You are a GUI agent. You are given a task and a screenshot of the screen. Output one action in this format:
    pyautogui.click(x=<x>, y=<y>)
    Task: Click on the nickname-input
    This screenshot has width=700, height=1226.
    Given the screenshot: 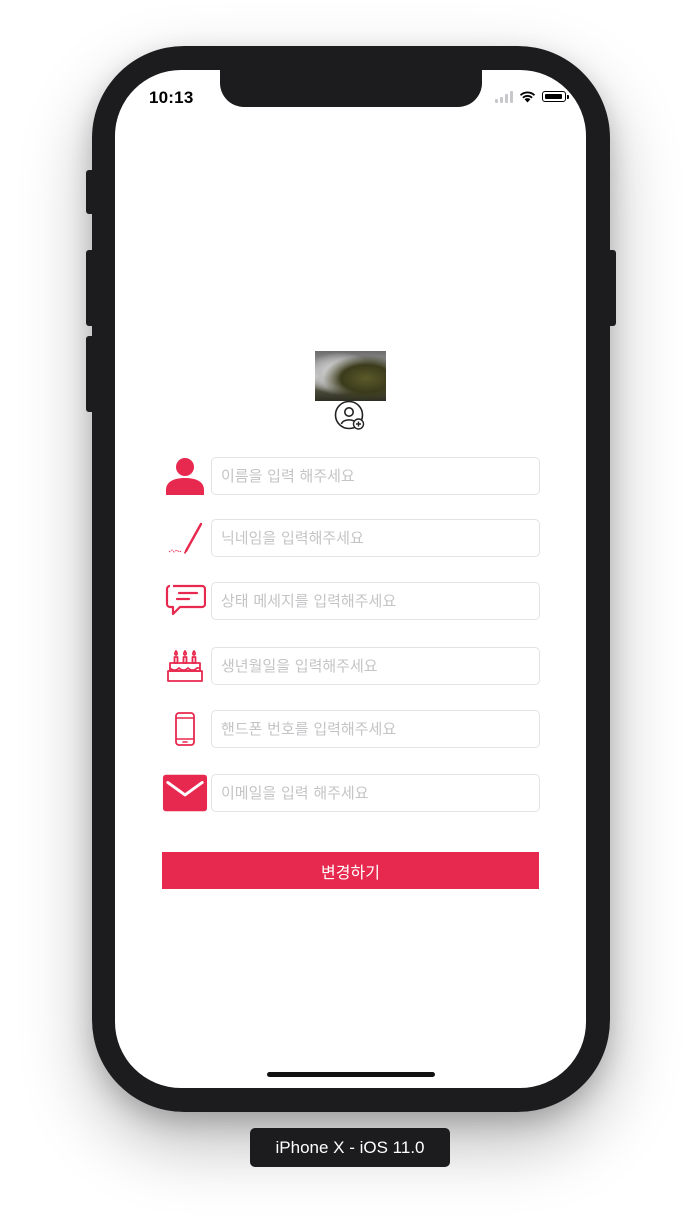 What is the action you would take?
    pyautogui.click(x=375, y=538)
    